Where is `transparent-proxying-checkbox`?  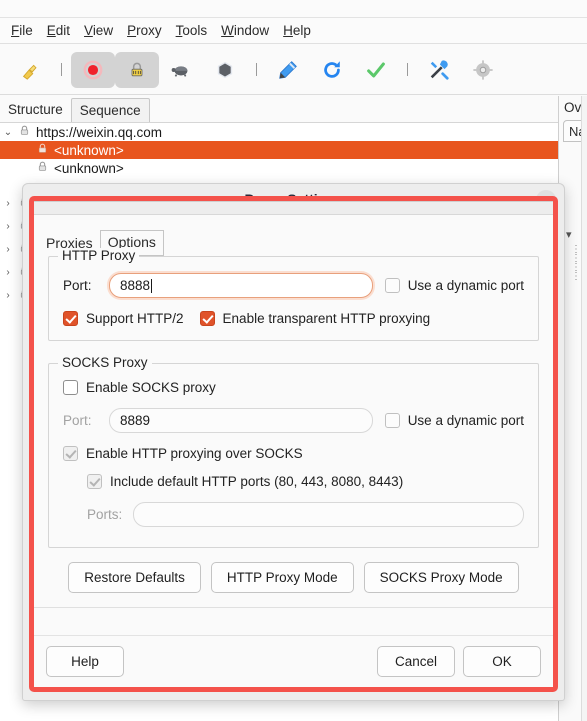
transparent-proxying-checkbox is located at coordinates (207, 318).